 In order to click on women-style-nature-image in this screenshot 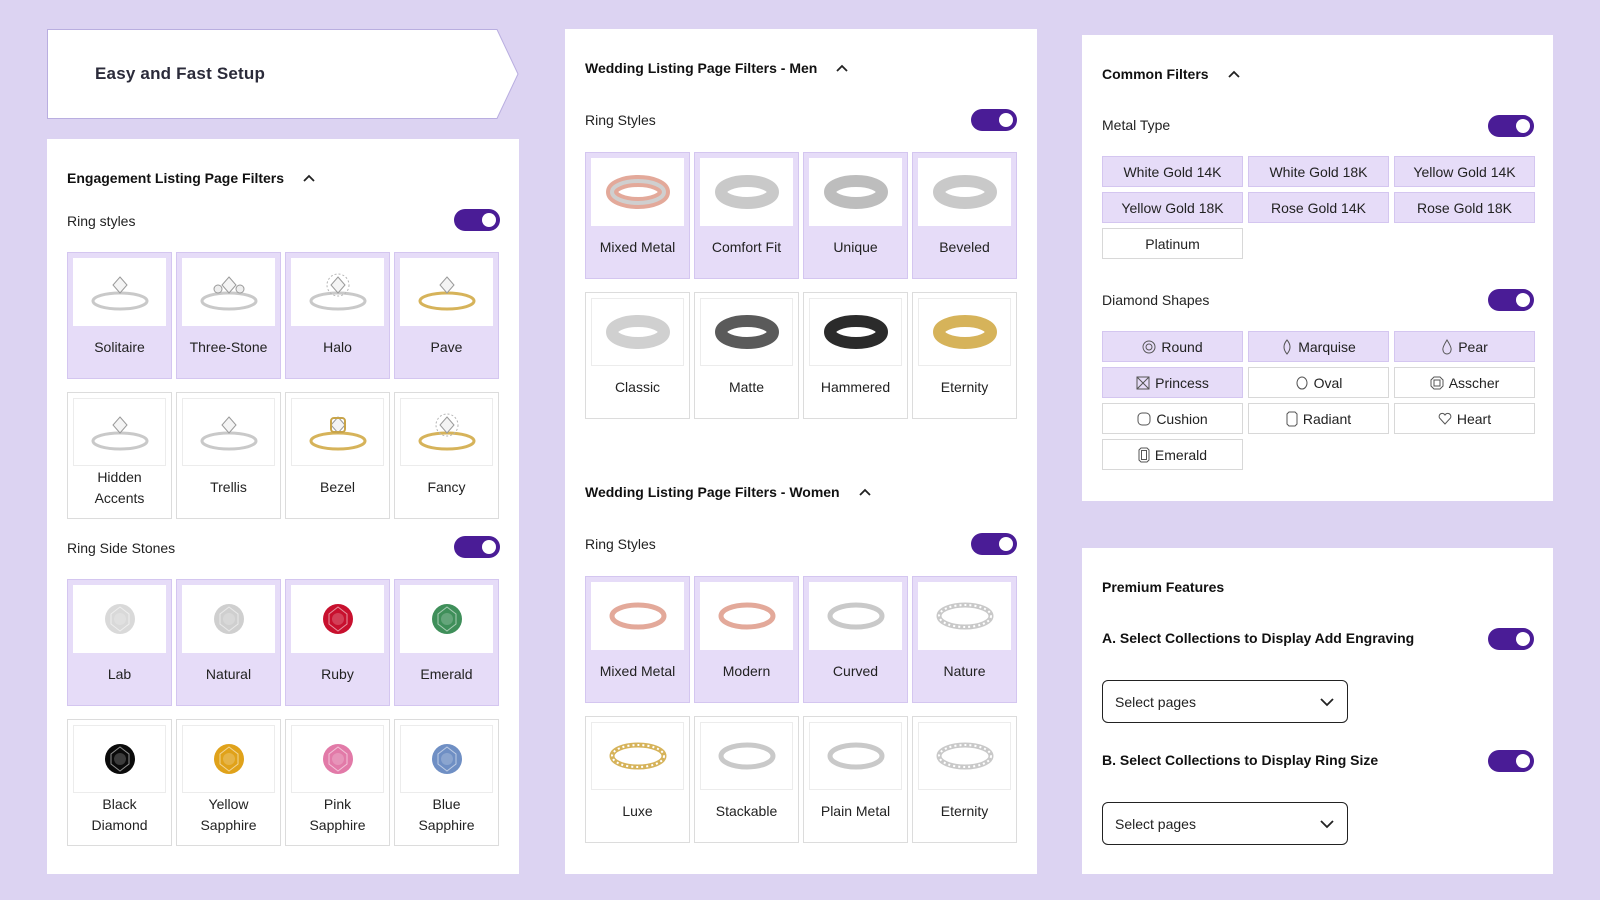, I will do `click(964, 616)`.